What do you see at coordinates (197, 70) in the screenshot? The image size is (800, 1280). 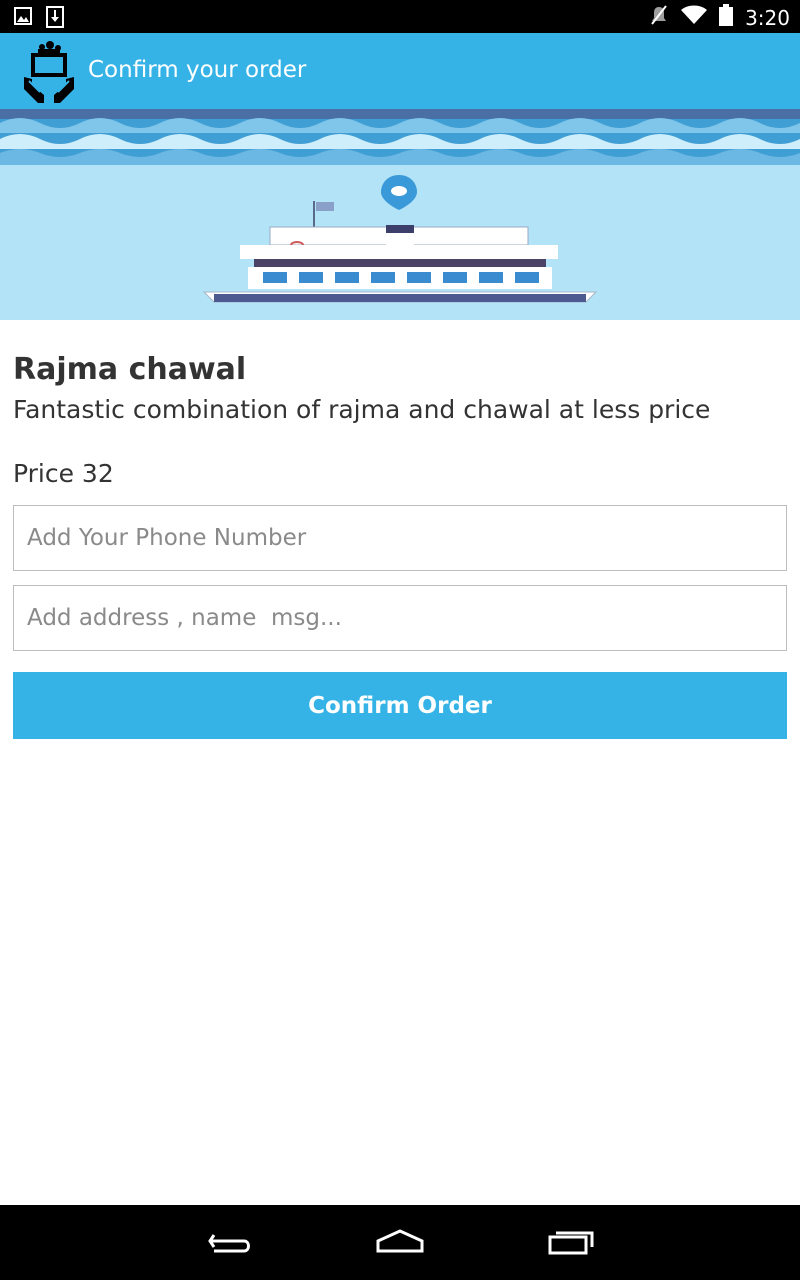 I see `app-title: Confirm your order` at bounding box center [197, 70].